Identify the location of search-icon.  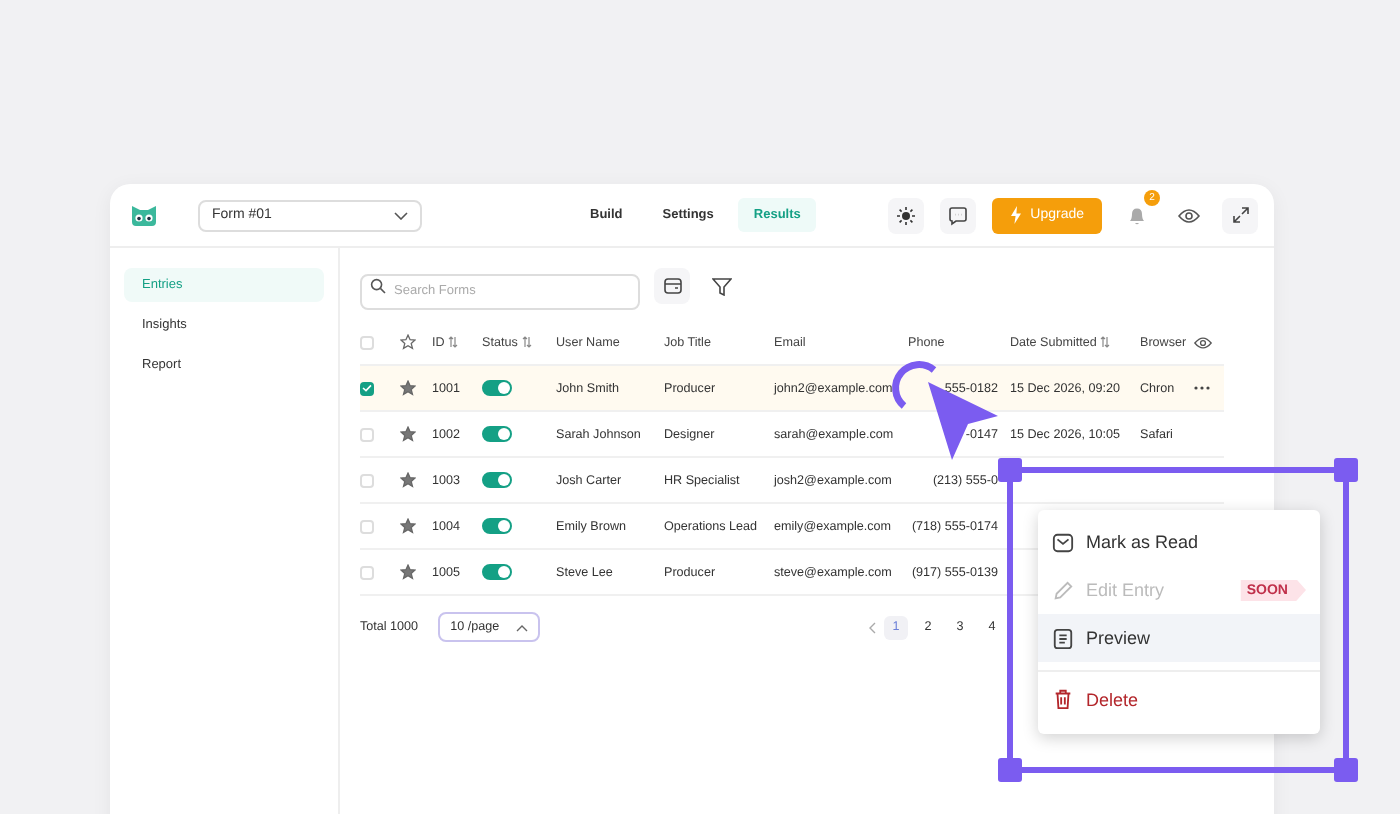
(378, 286).